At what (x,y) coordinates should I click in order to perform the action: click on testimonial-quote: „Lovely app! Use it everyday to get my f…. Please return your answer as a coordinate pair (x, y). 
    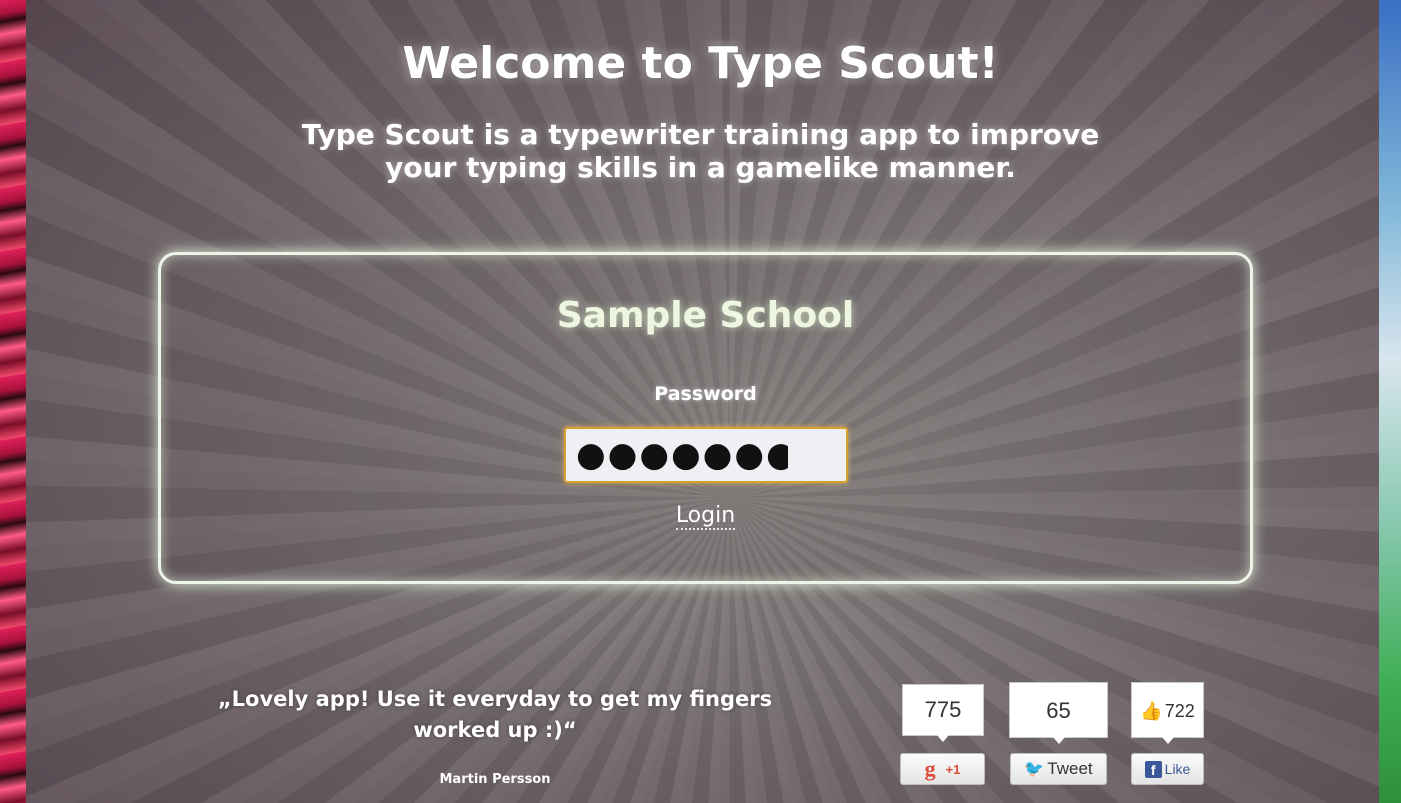
    Looking at the image, I should click on (495, 715).